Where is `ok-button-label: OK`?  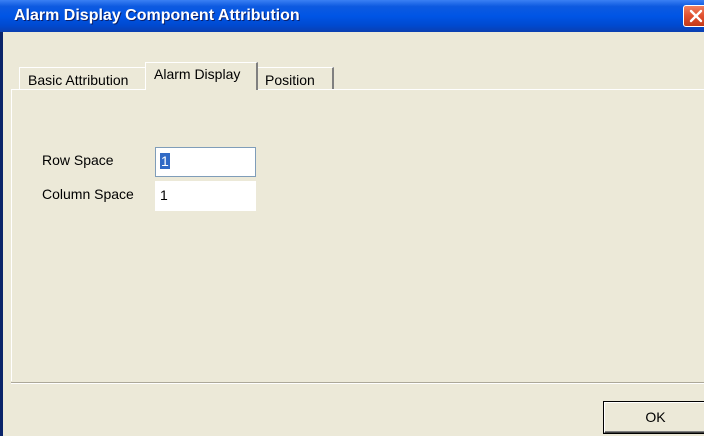 ok-button-label: OK is located at coordinates (655, 417).